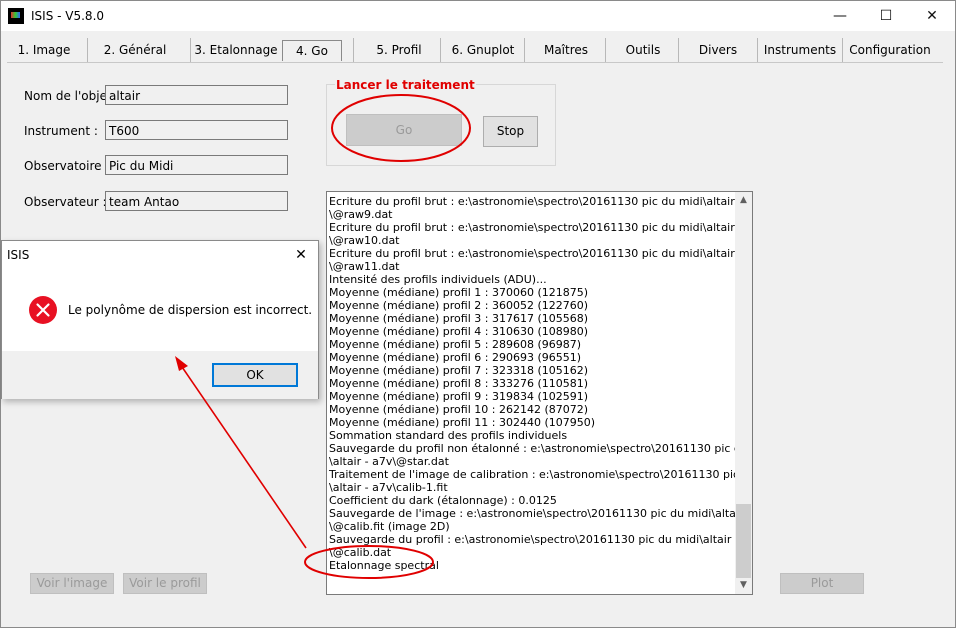 The width and height of the screenshot is (957, 629). What do you see at coordinates (361, 214) in the screenshot?
I see `log-line: \@raw9.dat` at bounding box center [361, 214].